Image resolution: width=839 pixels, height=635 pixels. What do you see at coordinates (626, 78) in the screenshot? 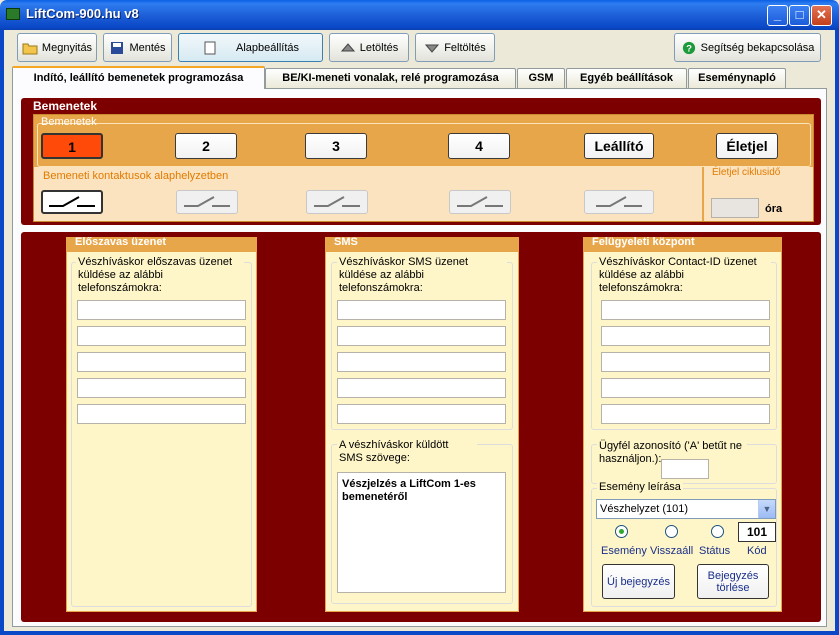
I see `tab-other-settings: Egyéb beállítások` at bounding box center [626, 78].